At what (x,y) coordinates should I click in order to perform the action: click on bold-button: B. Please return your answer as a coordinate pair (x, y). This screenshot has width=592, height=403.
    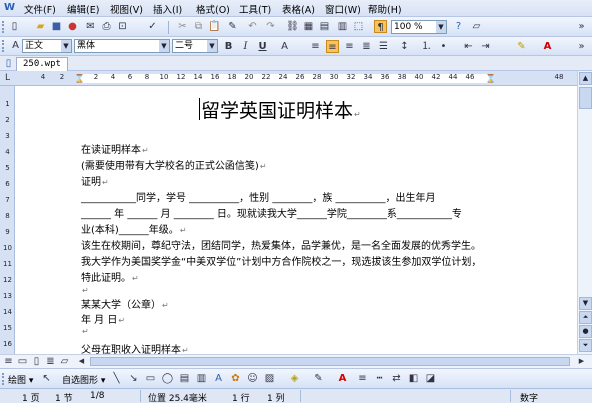
    Looking at the image, I should click on (228, 46).